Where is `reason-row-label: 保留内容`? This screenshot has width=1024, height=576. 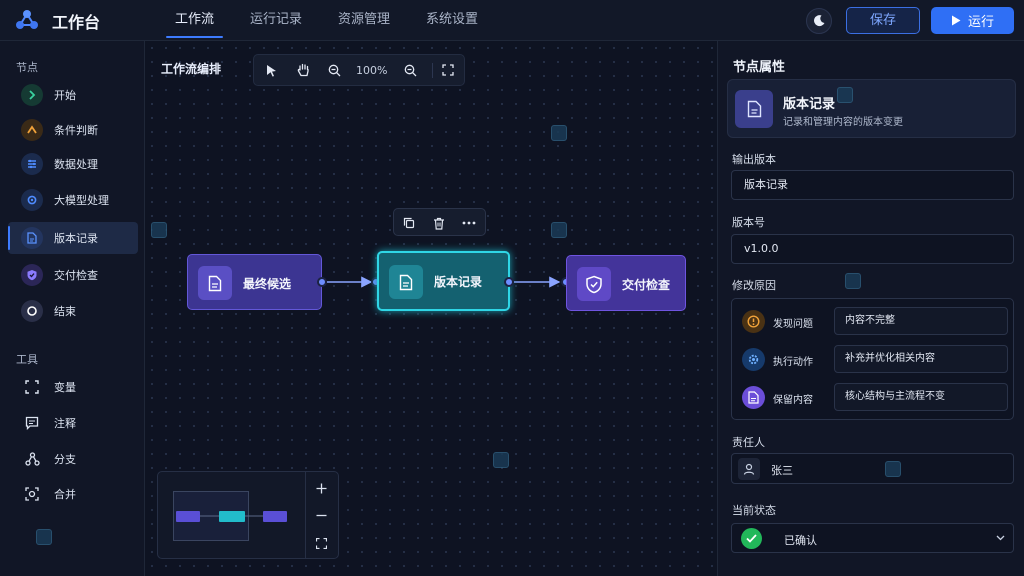
reason-row-label: 保留内容 is located at coordinates (793, 400).